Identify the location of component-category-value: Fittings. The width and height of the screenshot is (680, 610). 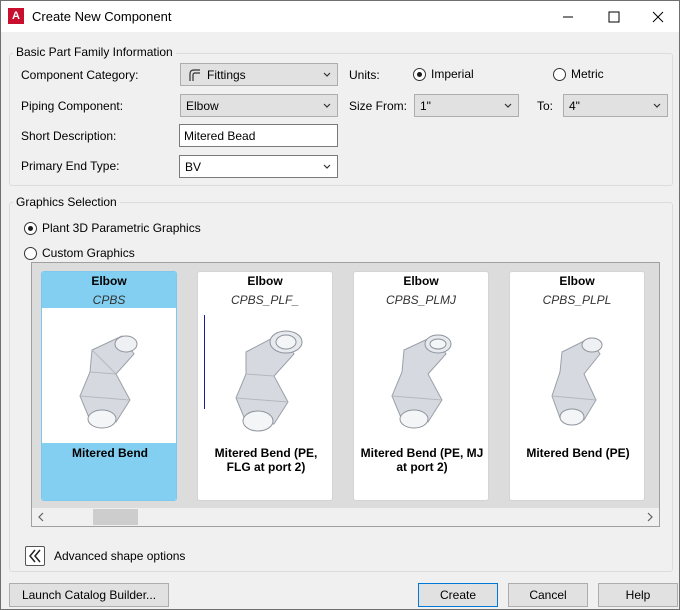
(226, 75).